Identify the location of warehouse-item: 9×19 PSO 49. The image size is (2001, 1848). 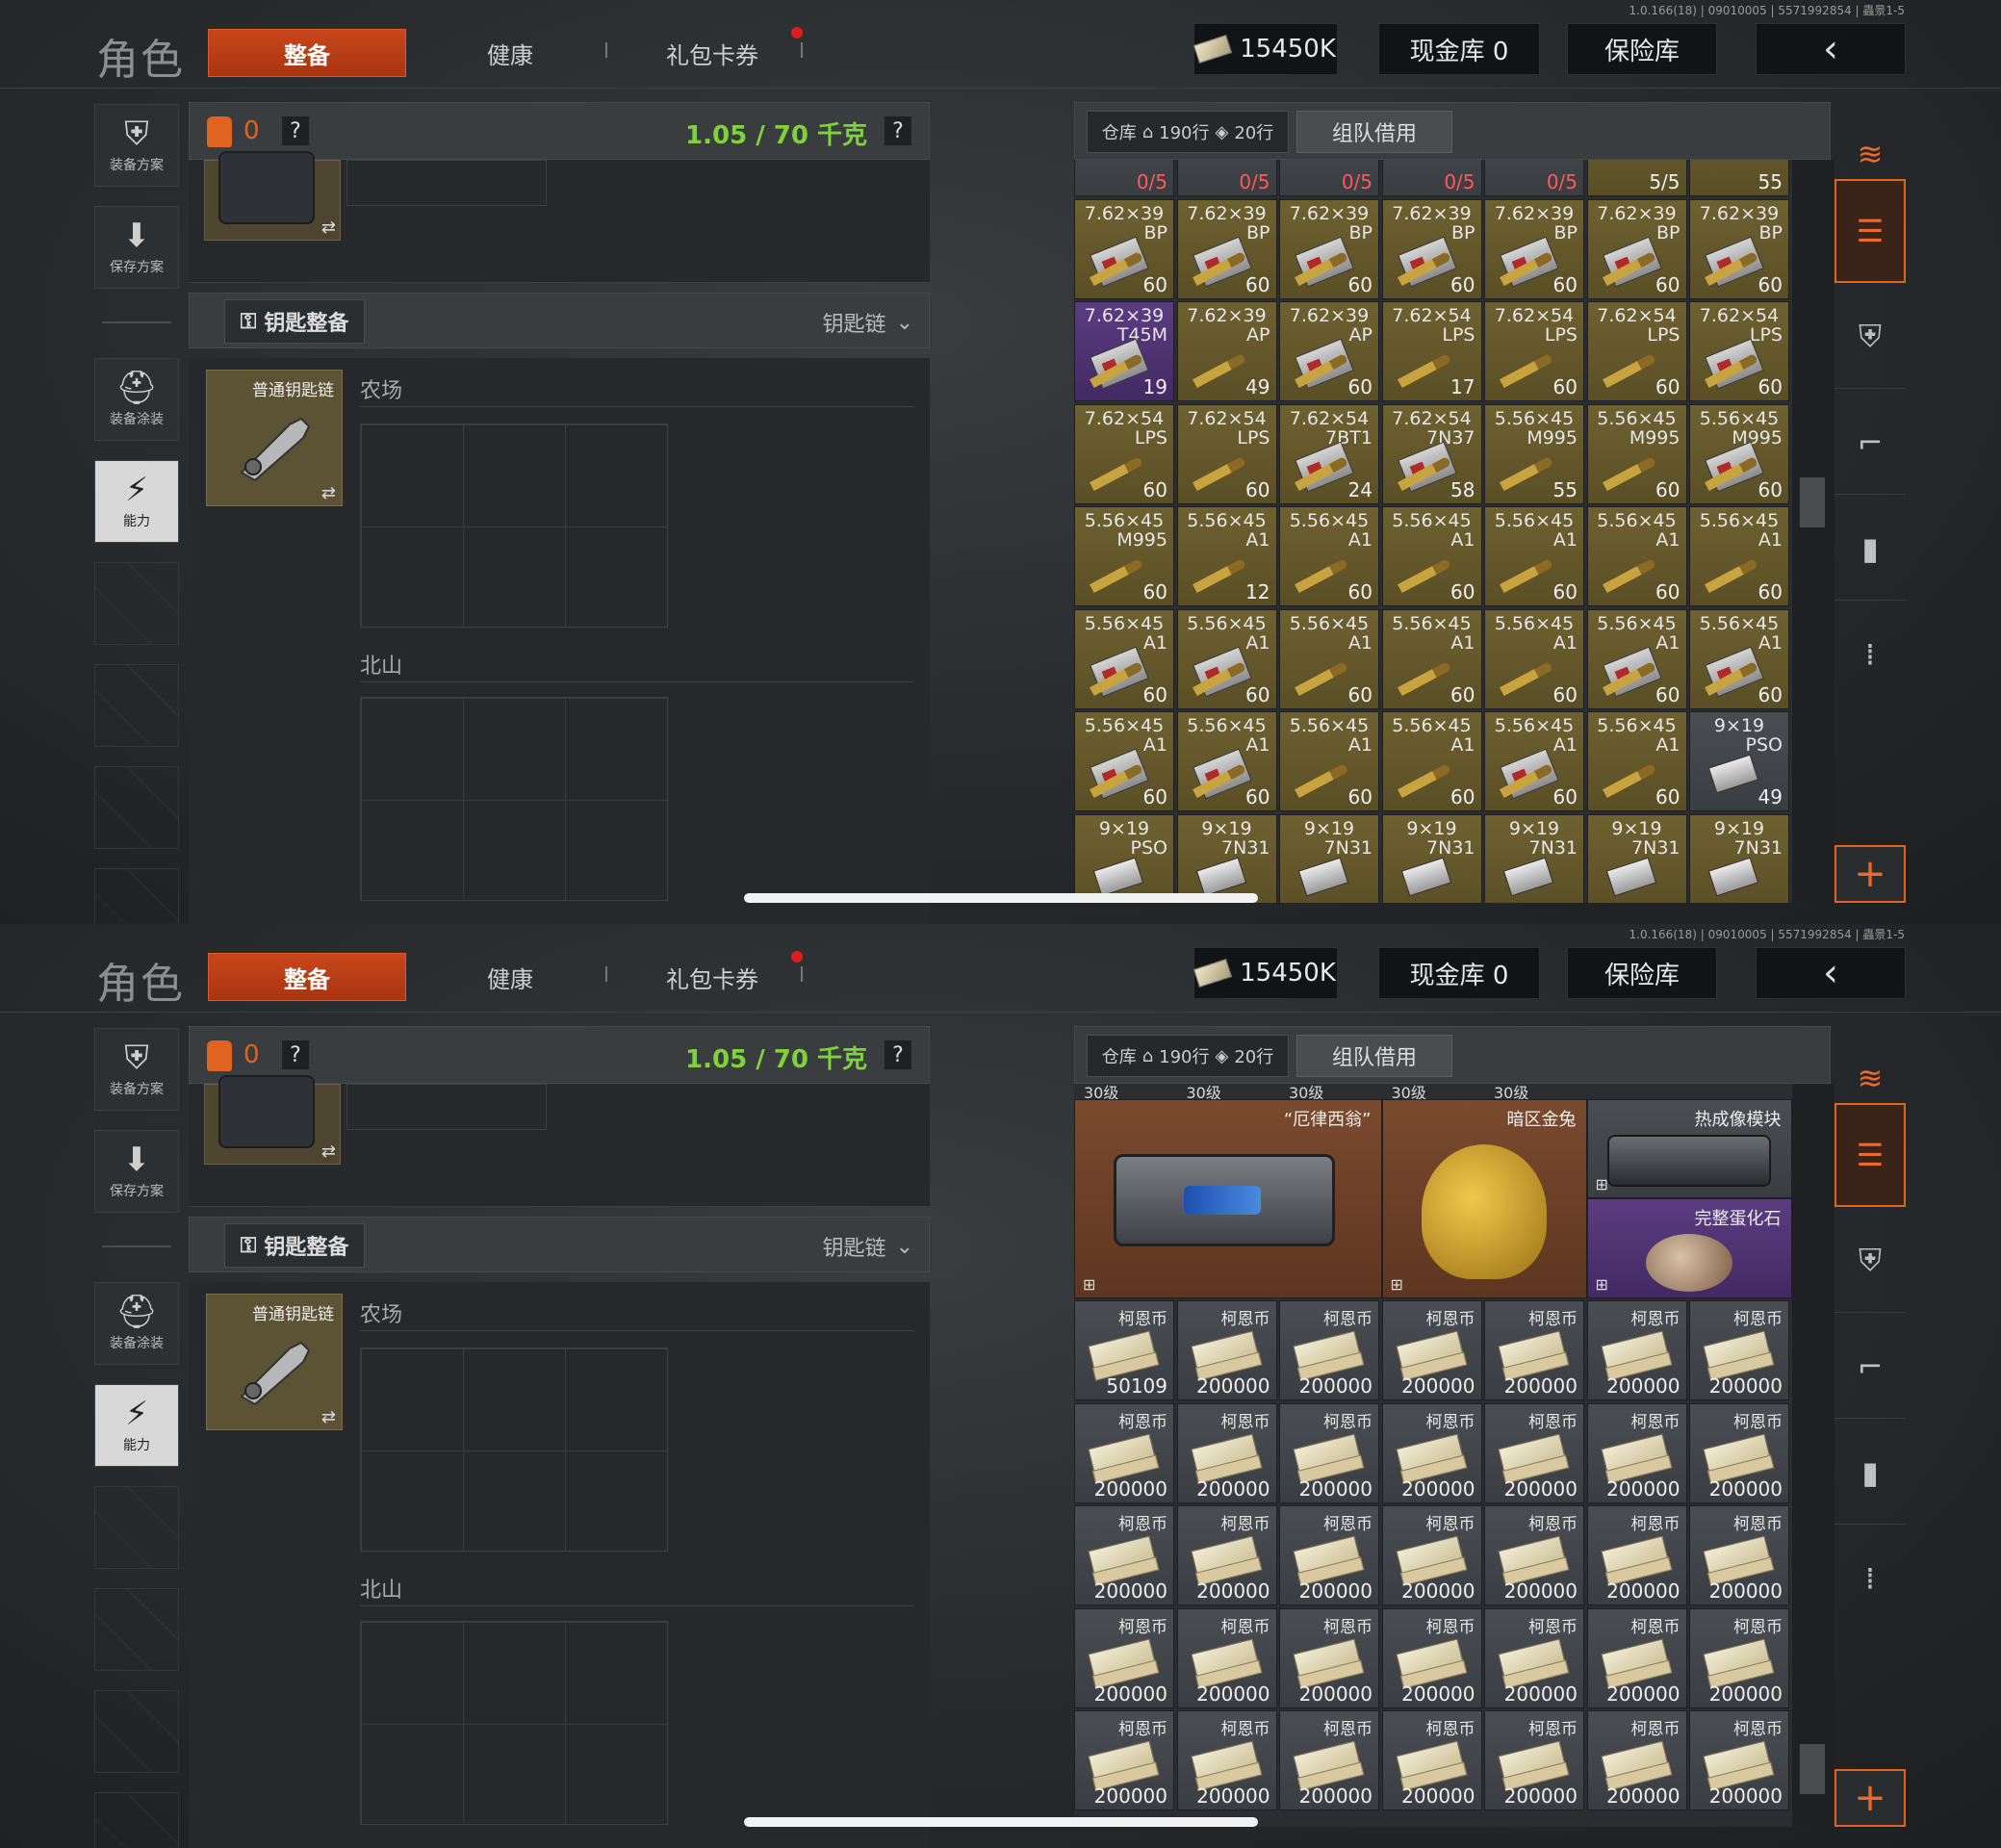
(1739, 761).